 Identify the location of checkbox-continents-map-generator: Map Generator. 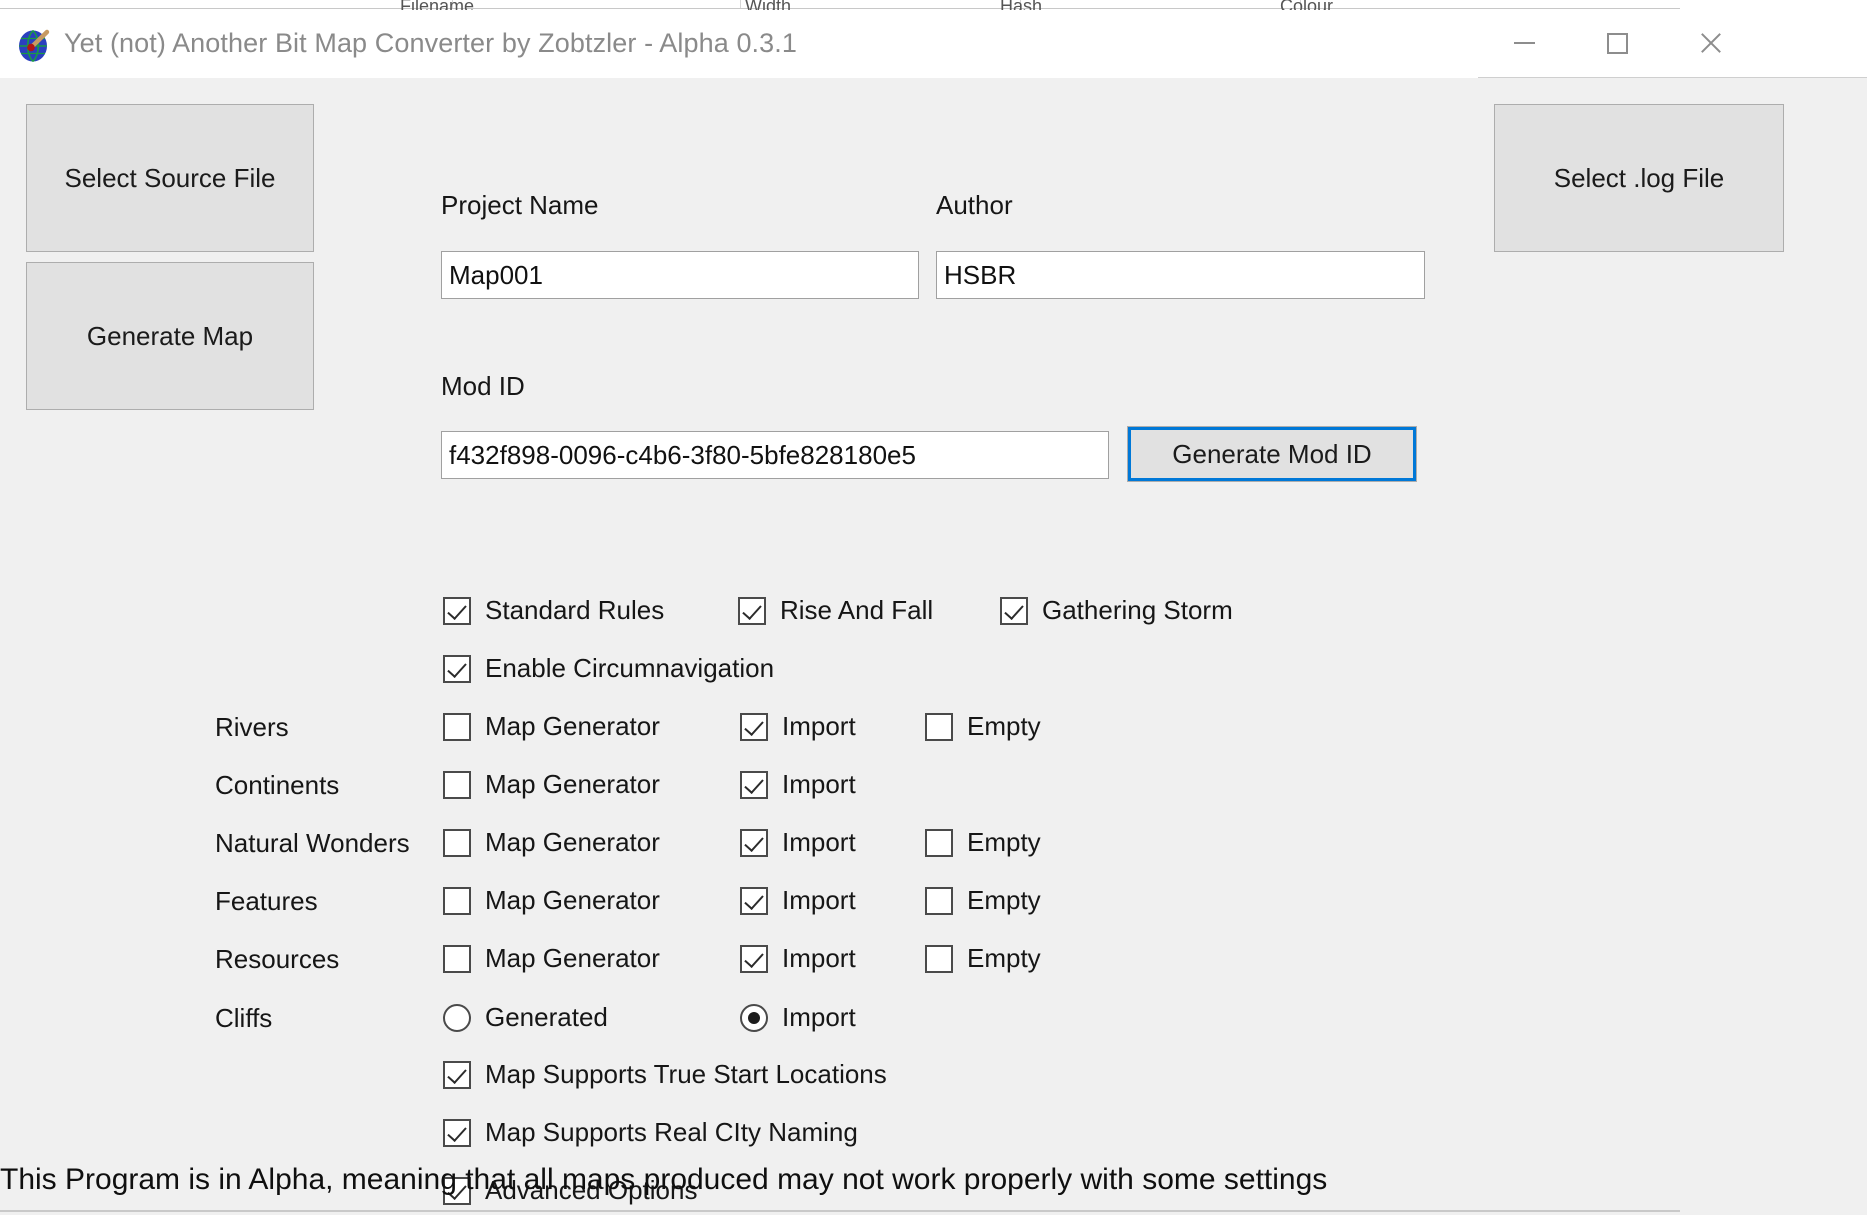
(551, 784).